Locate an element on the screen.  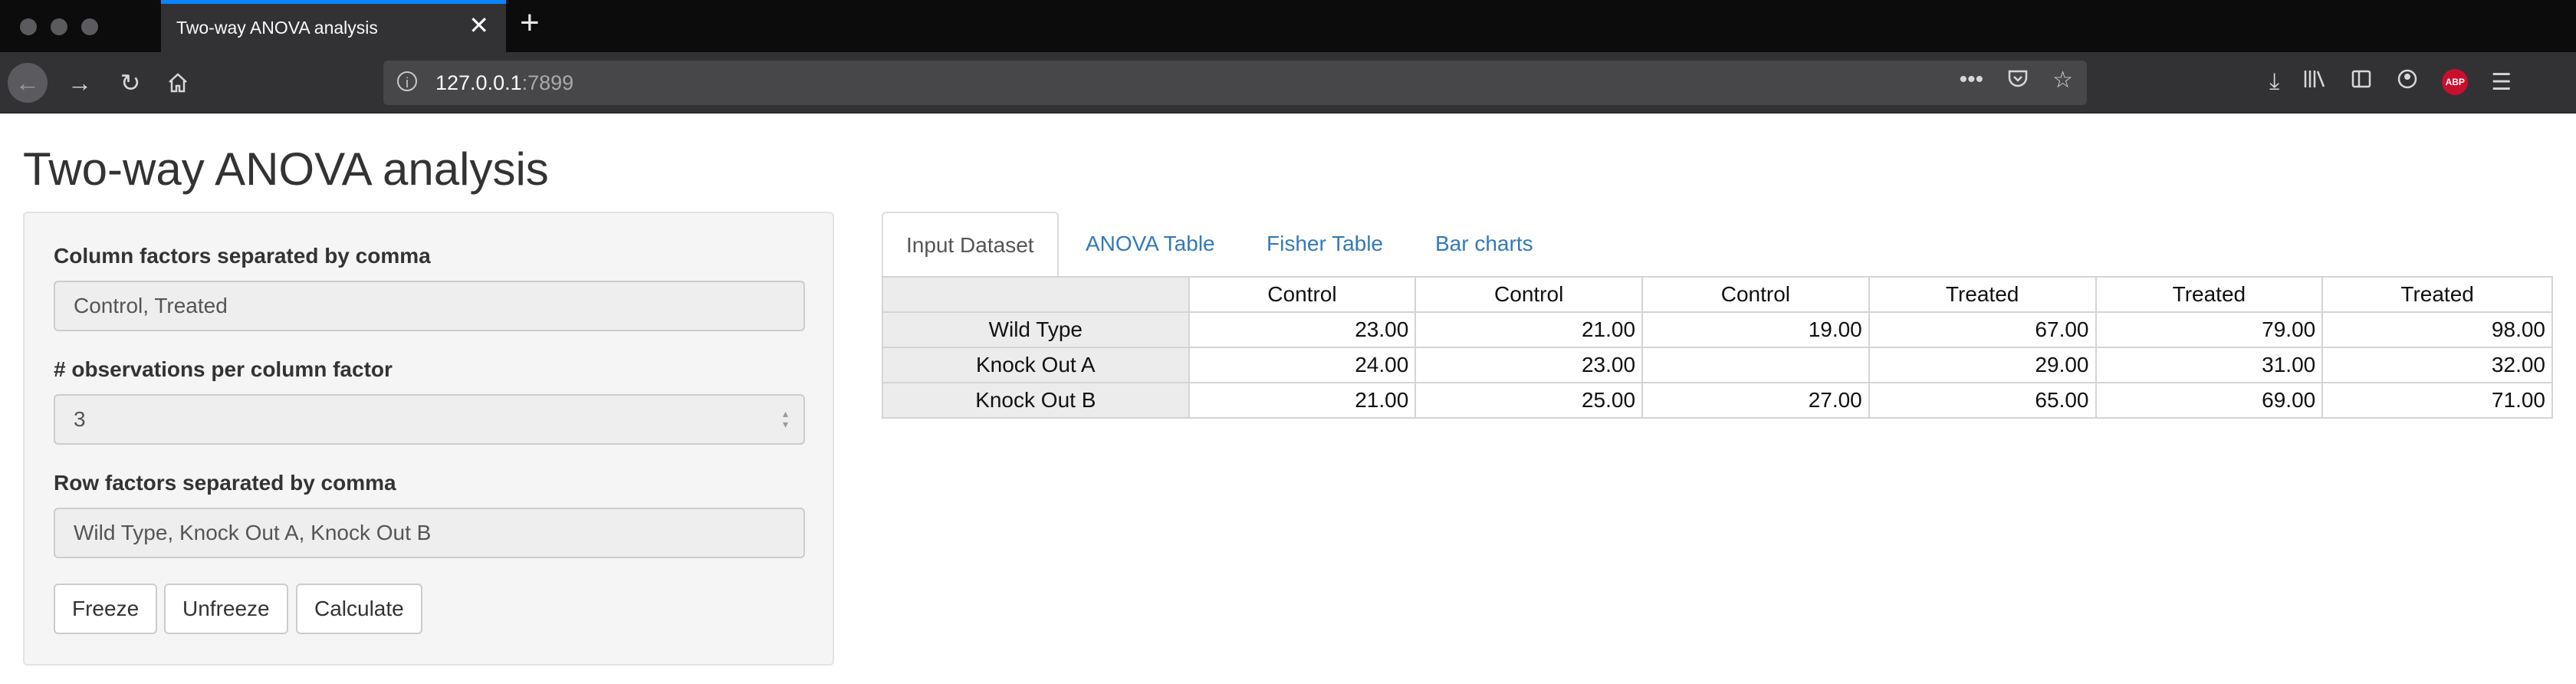
calculate-button: Calculate is located at coordinates (359, 609).